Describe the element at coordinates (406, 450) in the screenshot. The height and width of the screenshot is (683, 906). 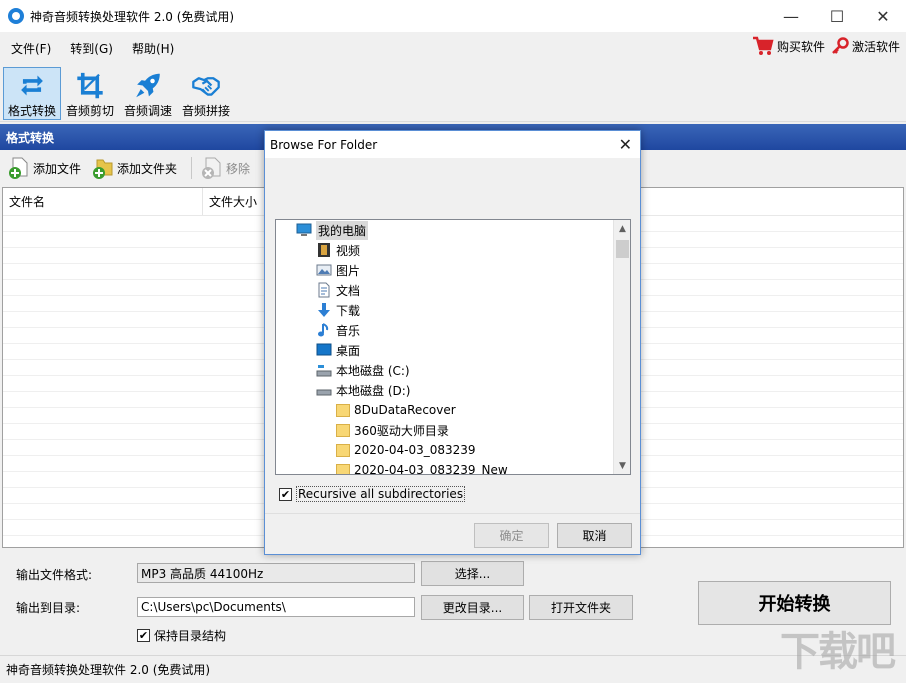
I see `tree-item-folder: 2020-04-03_083239` at that location.